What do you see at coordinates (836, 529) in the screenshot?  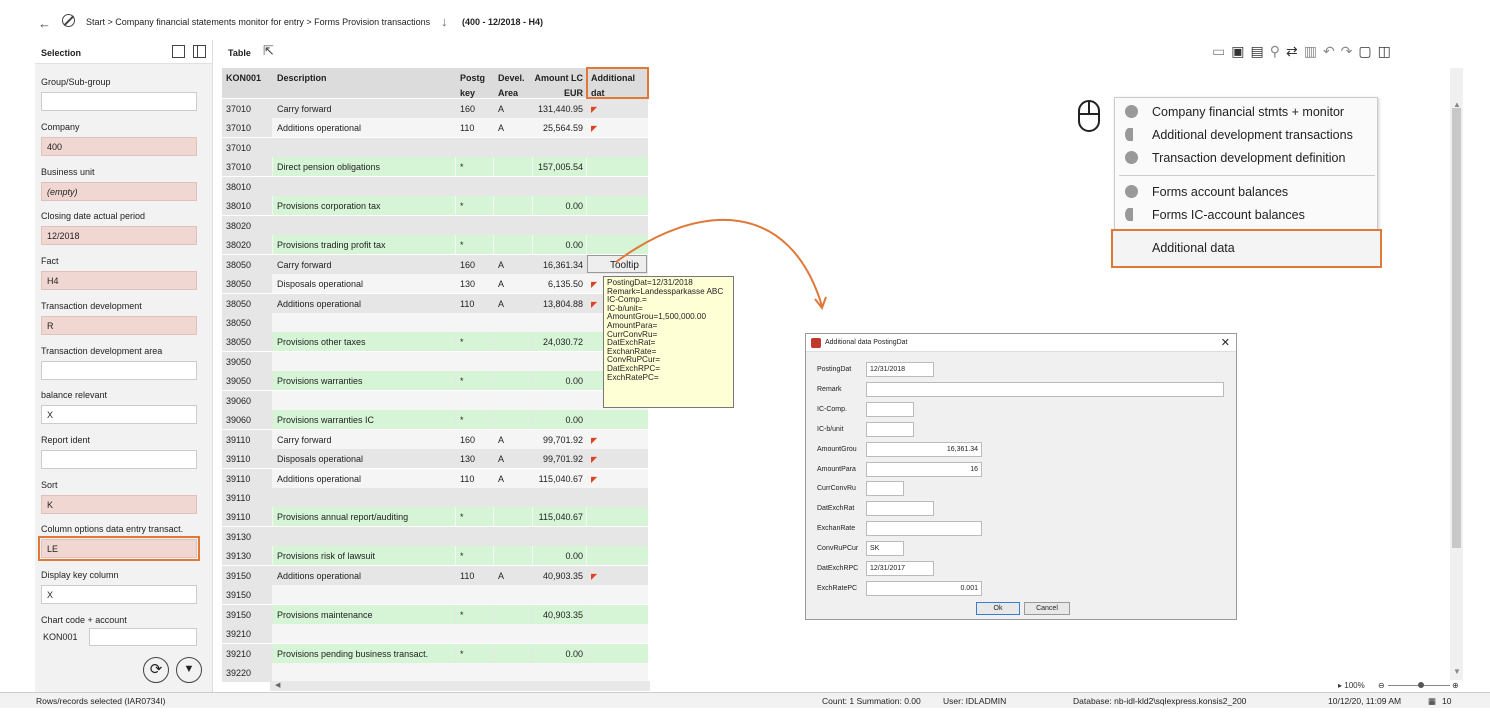 I see `dialog-field-label: ExchanRate` at bounding box center [836, 529].